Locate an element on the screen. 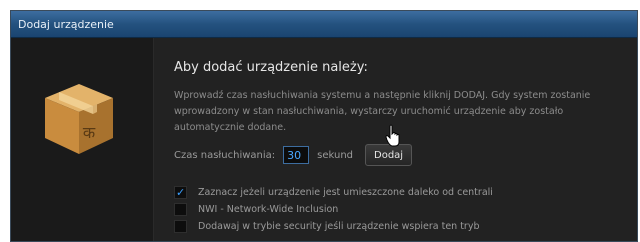 The width and height of the screenshot is (640, 242). option-nwi: NWI - Network-Wide Inclusion is located at coordinates (256, 209).